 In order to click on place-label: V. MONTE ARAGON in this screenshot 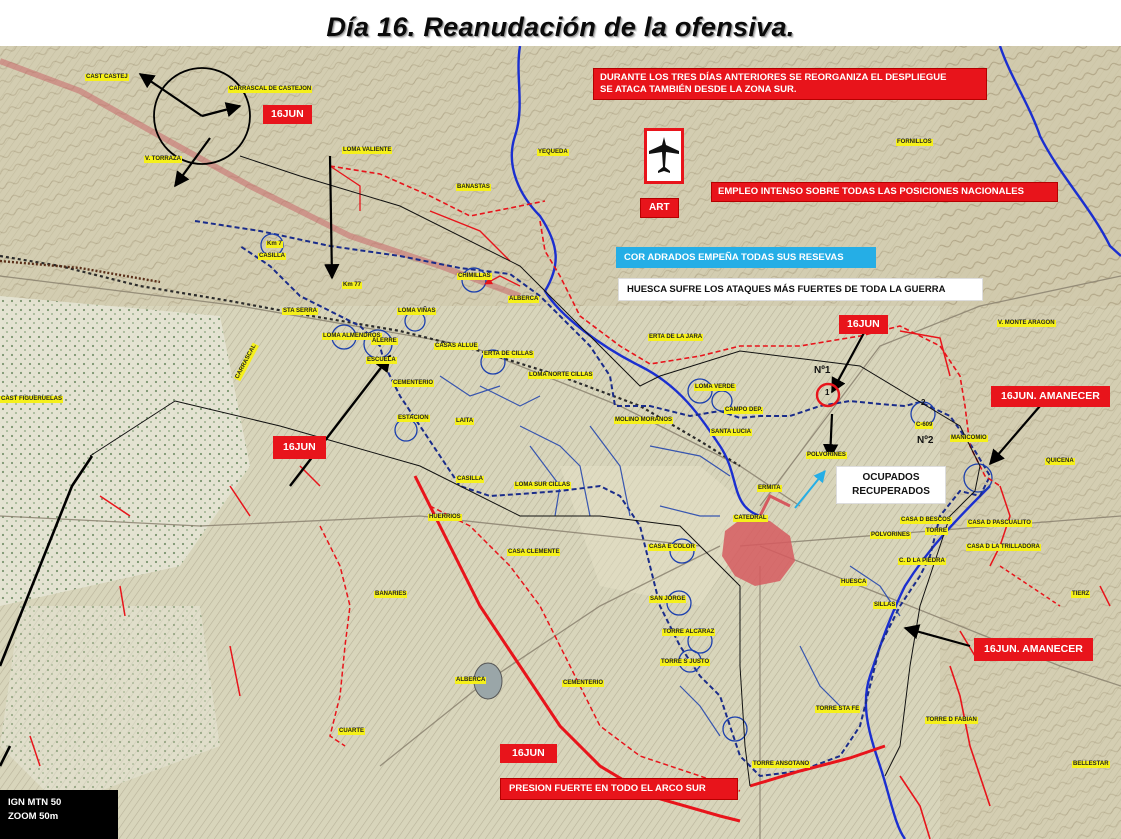, I will do `click(1026, 323)`.